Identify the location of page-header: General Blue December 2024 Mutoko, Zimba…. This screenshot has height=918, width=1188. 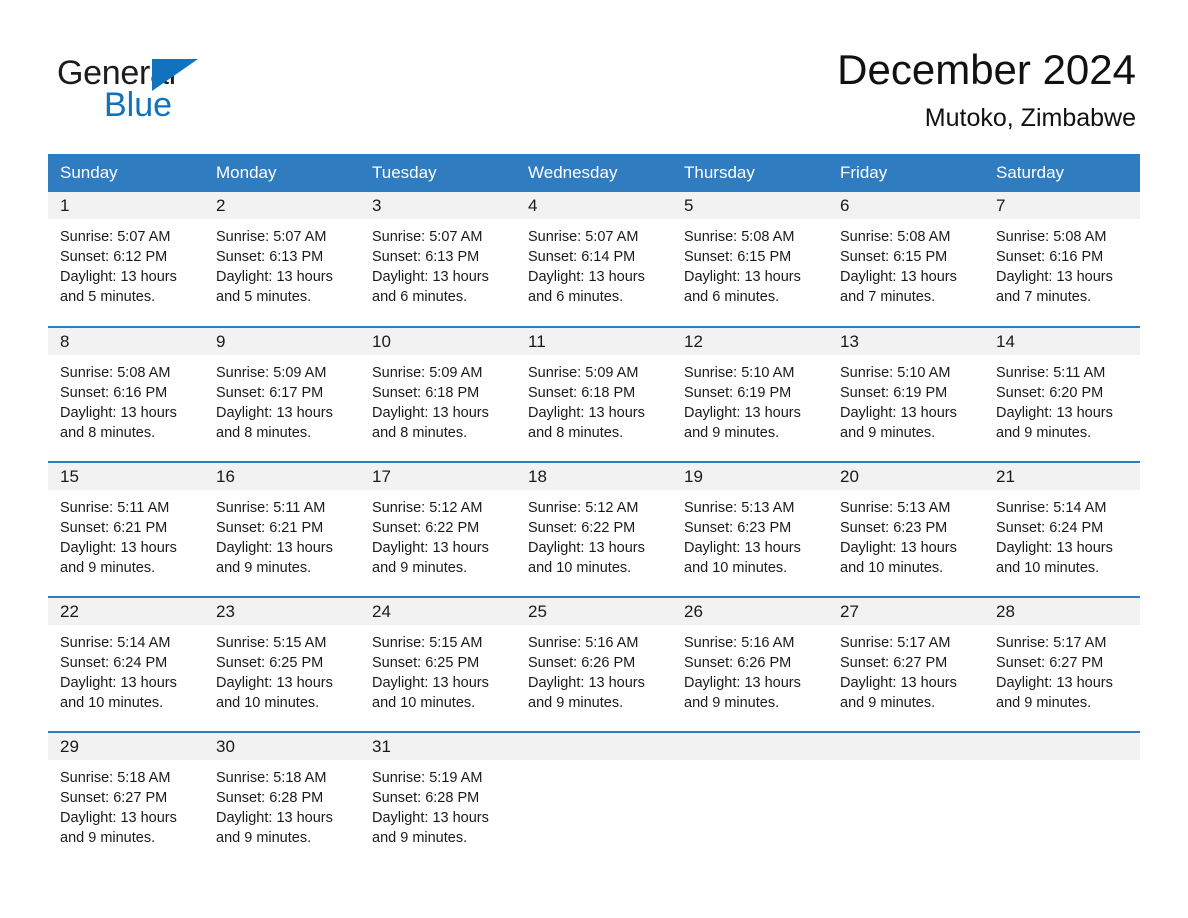
(594, 66).